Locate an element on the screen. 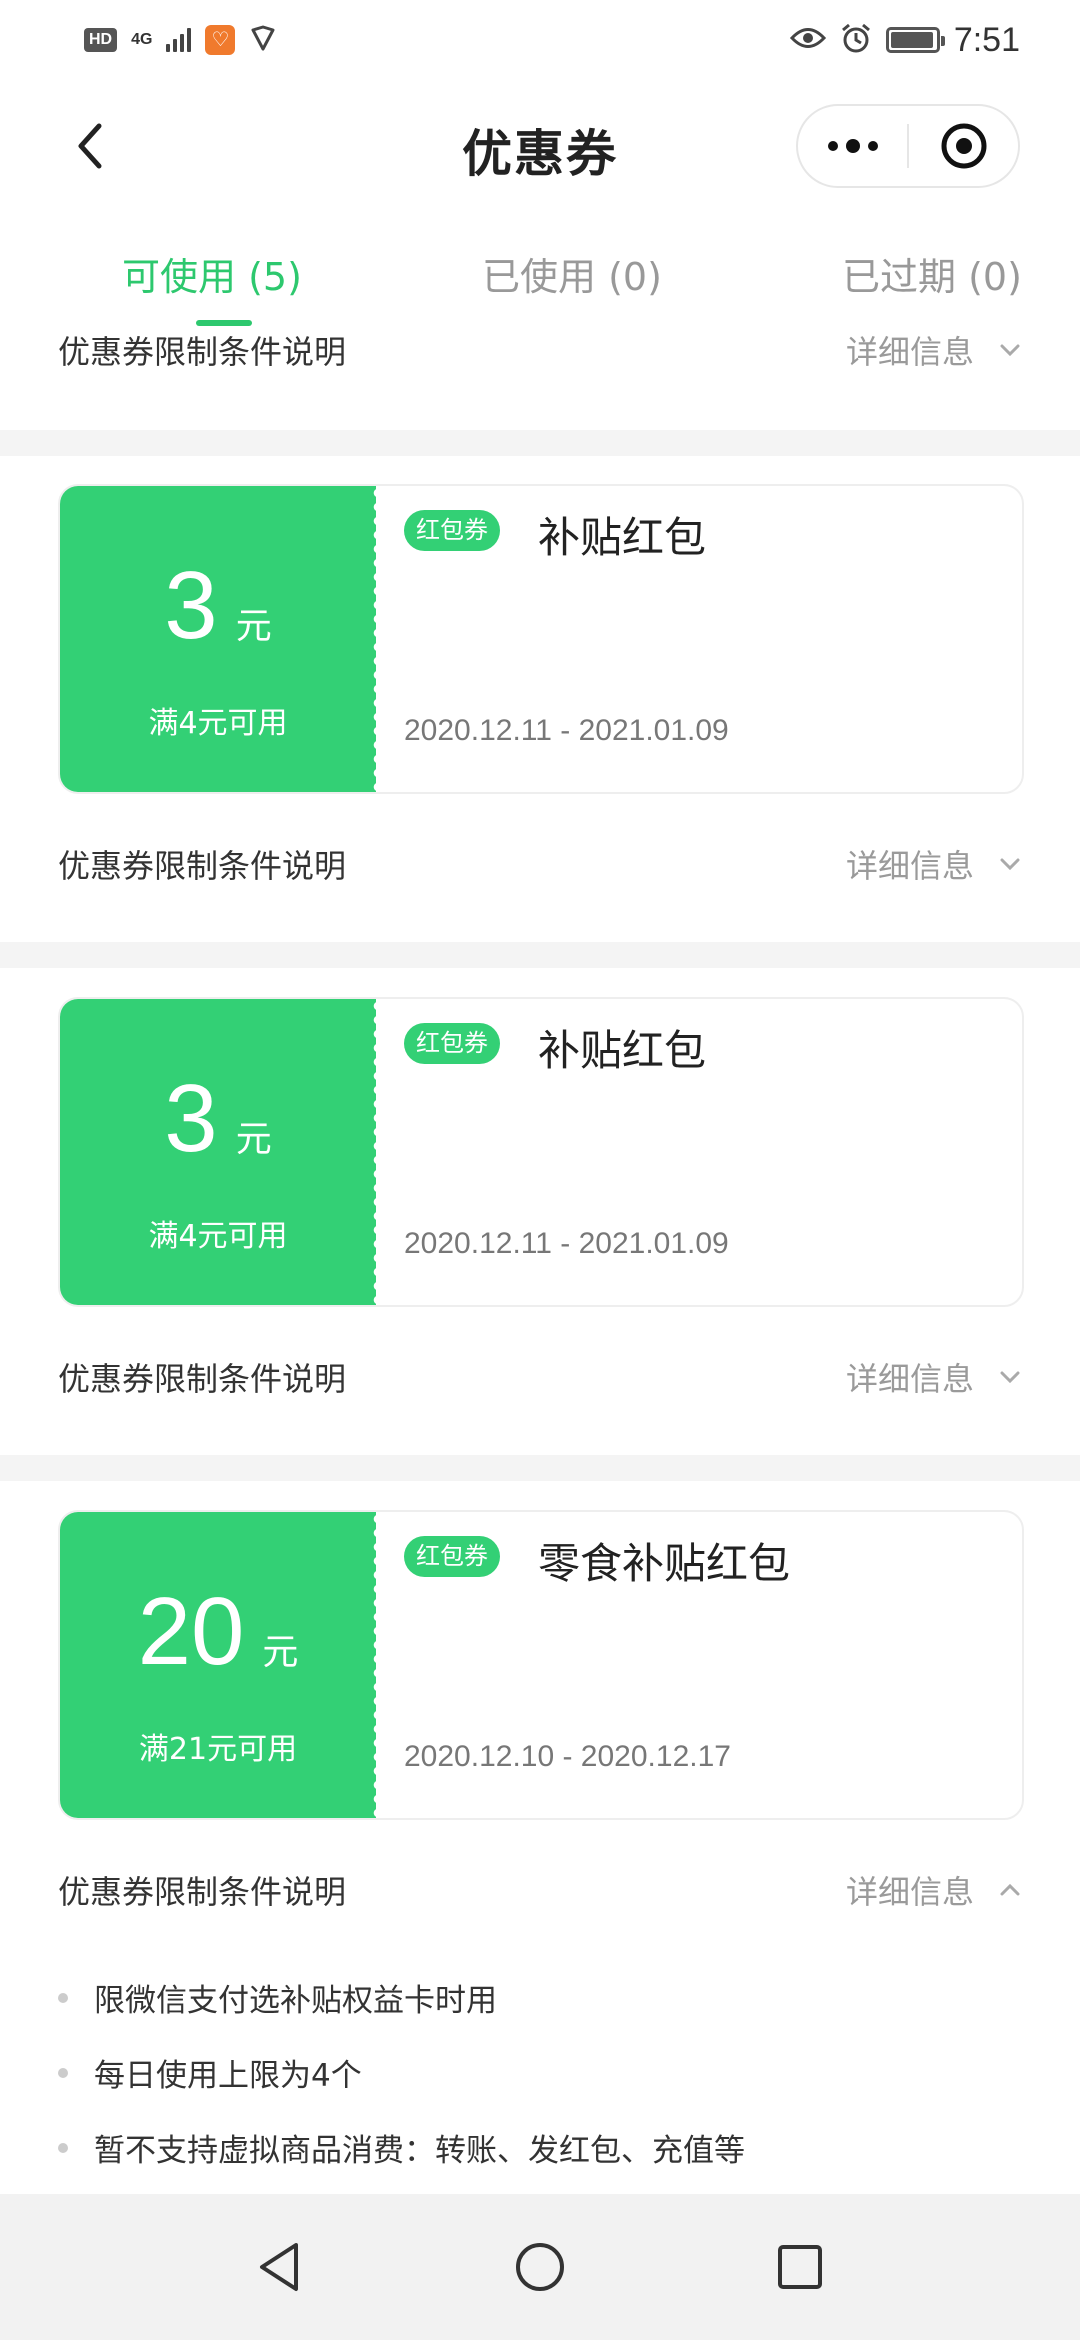  coupon-name: 零食补贴红包 is located at coordinates (664, 1563).